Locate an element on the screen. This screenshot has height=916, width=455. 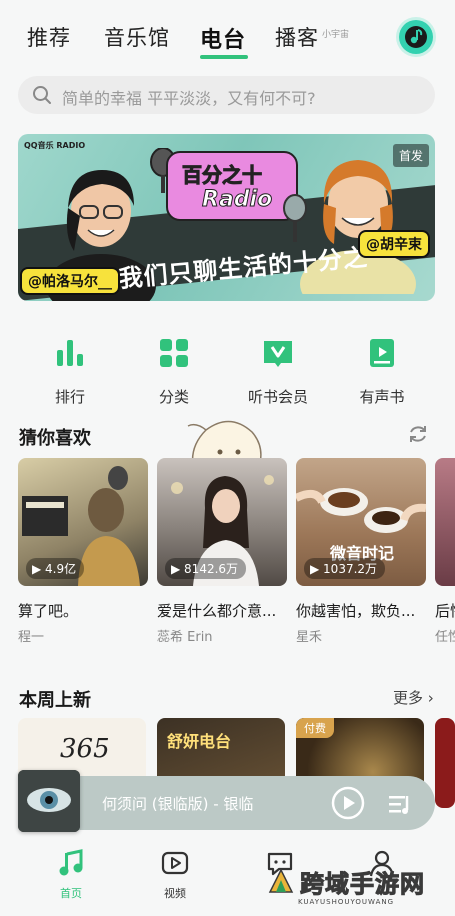
recommend-card: 微音时记 ▶ 1037.2万 你越害怕，欺负... 星禾 is located at coordinates (361, 551).